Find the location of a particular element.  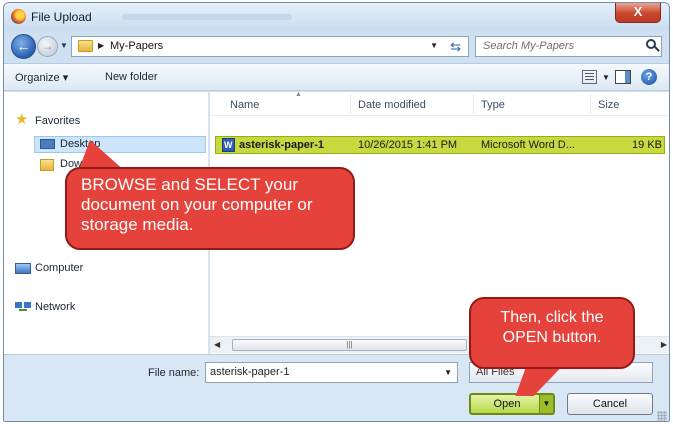

organize-button: Organize ▾ is located at coordinates (41, 77).